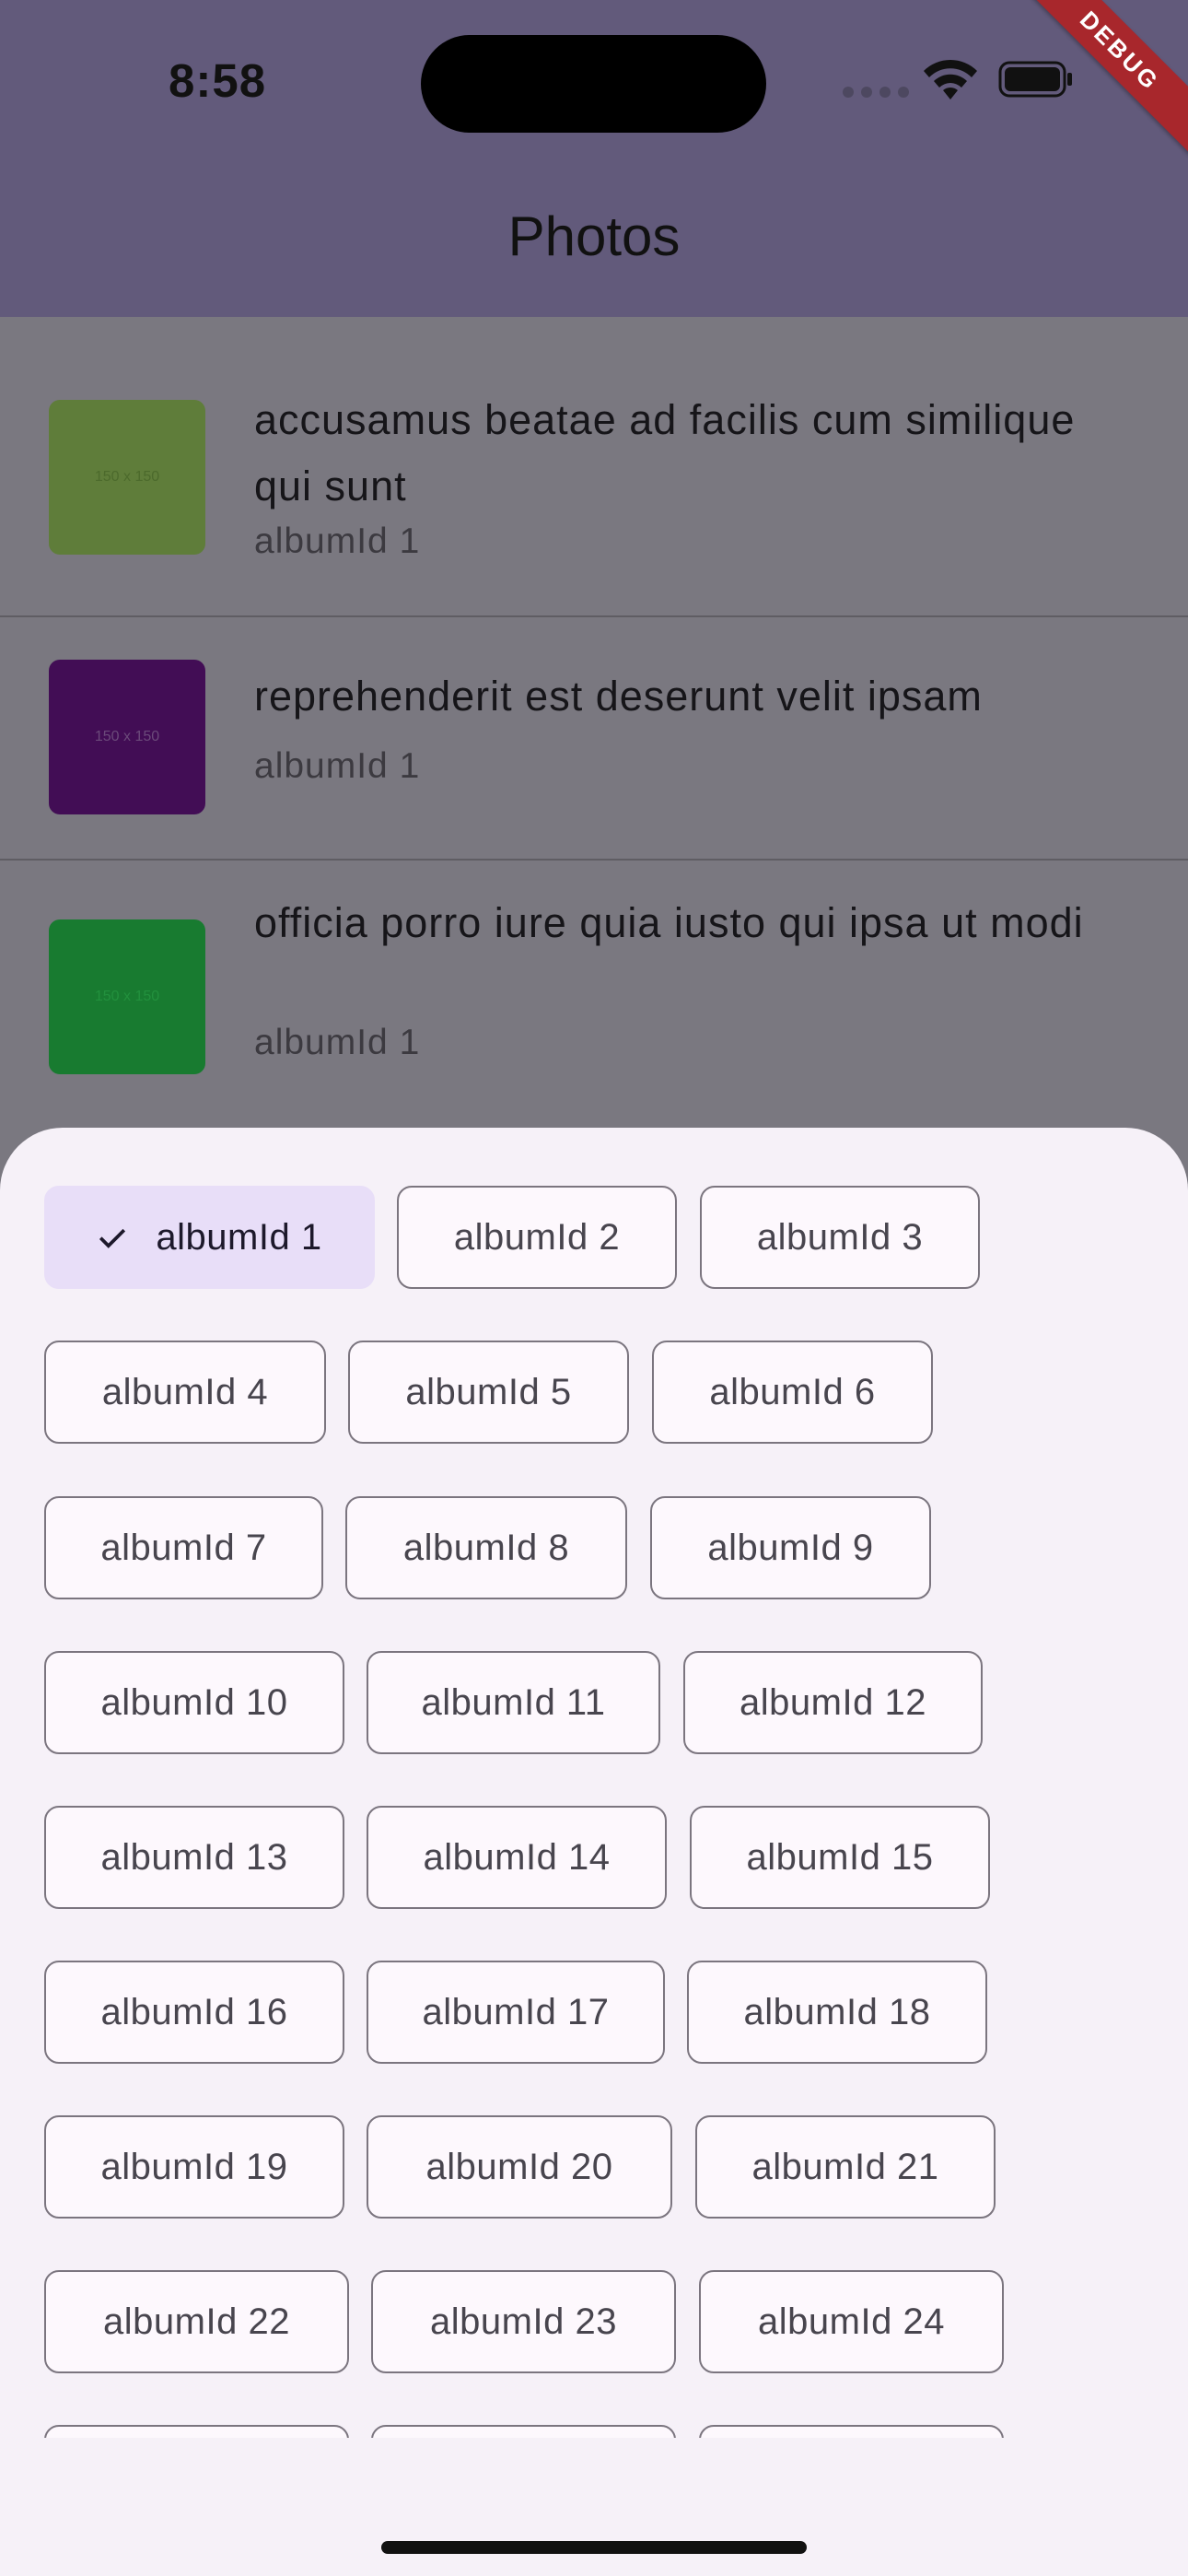  I want to click on wifi-icon, so click(951, 79).